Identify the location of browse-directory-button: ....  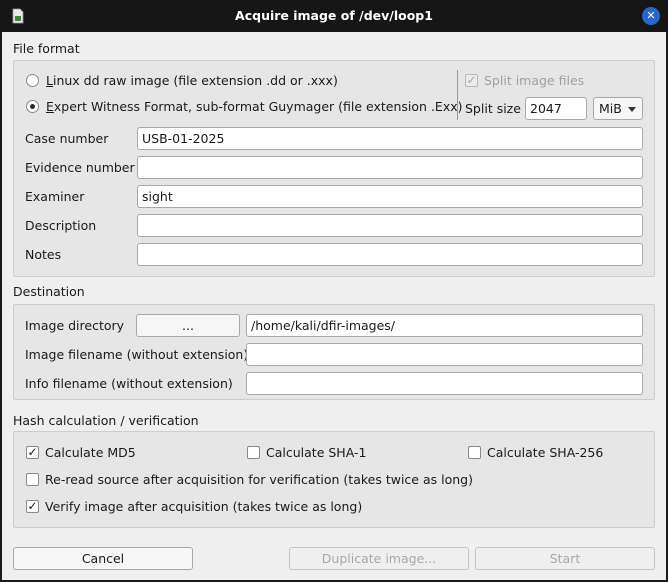
(188, 325).